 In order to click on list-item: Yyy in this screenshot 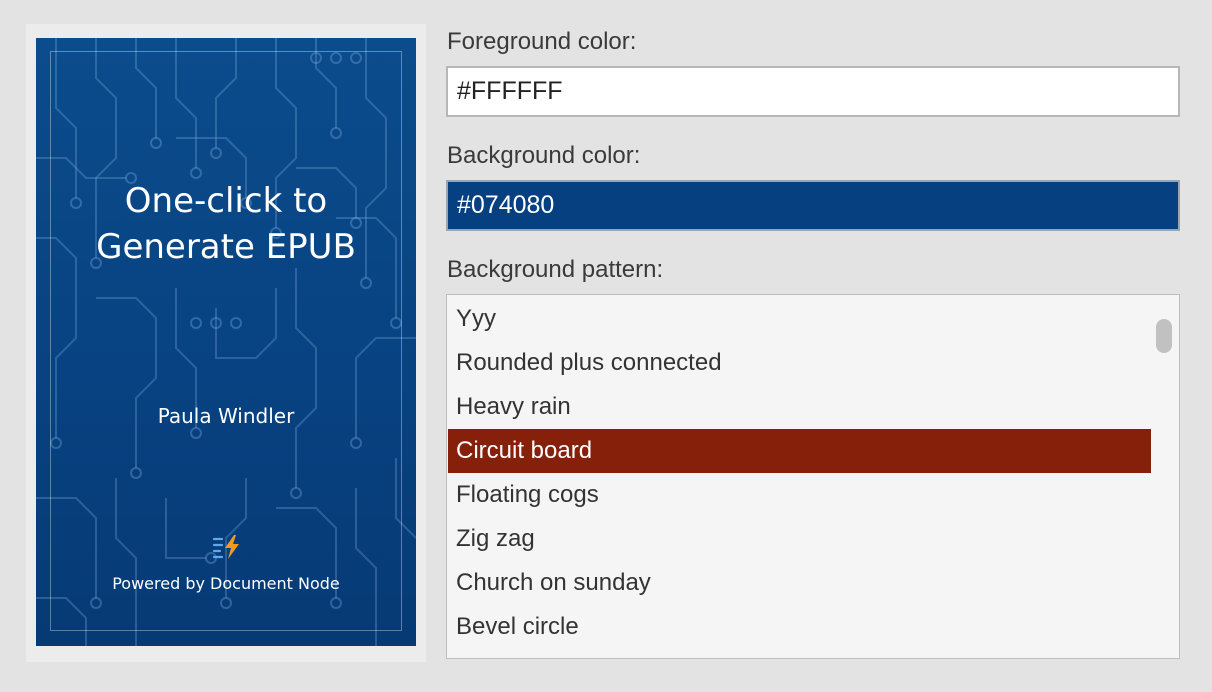, I will do `click(799, 319)`.